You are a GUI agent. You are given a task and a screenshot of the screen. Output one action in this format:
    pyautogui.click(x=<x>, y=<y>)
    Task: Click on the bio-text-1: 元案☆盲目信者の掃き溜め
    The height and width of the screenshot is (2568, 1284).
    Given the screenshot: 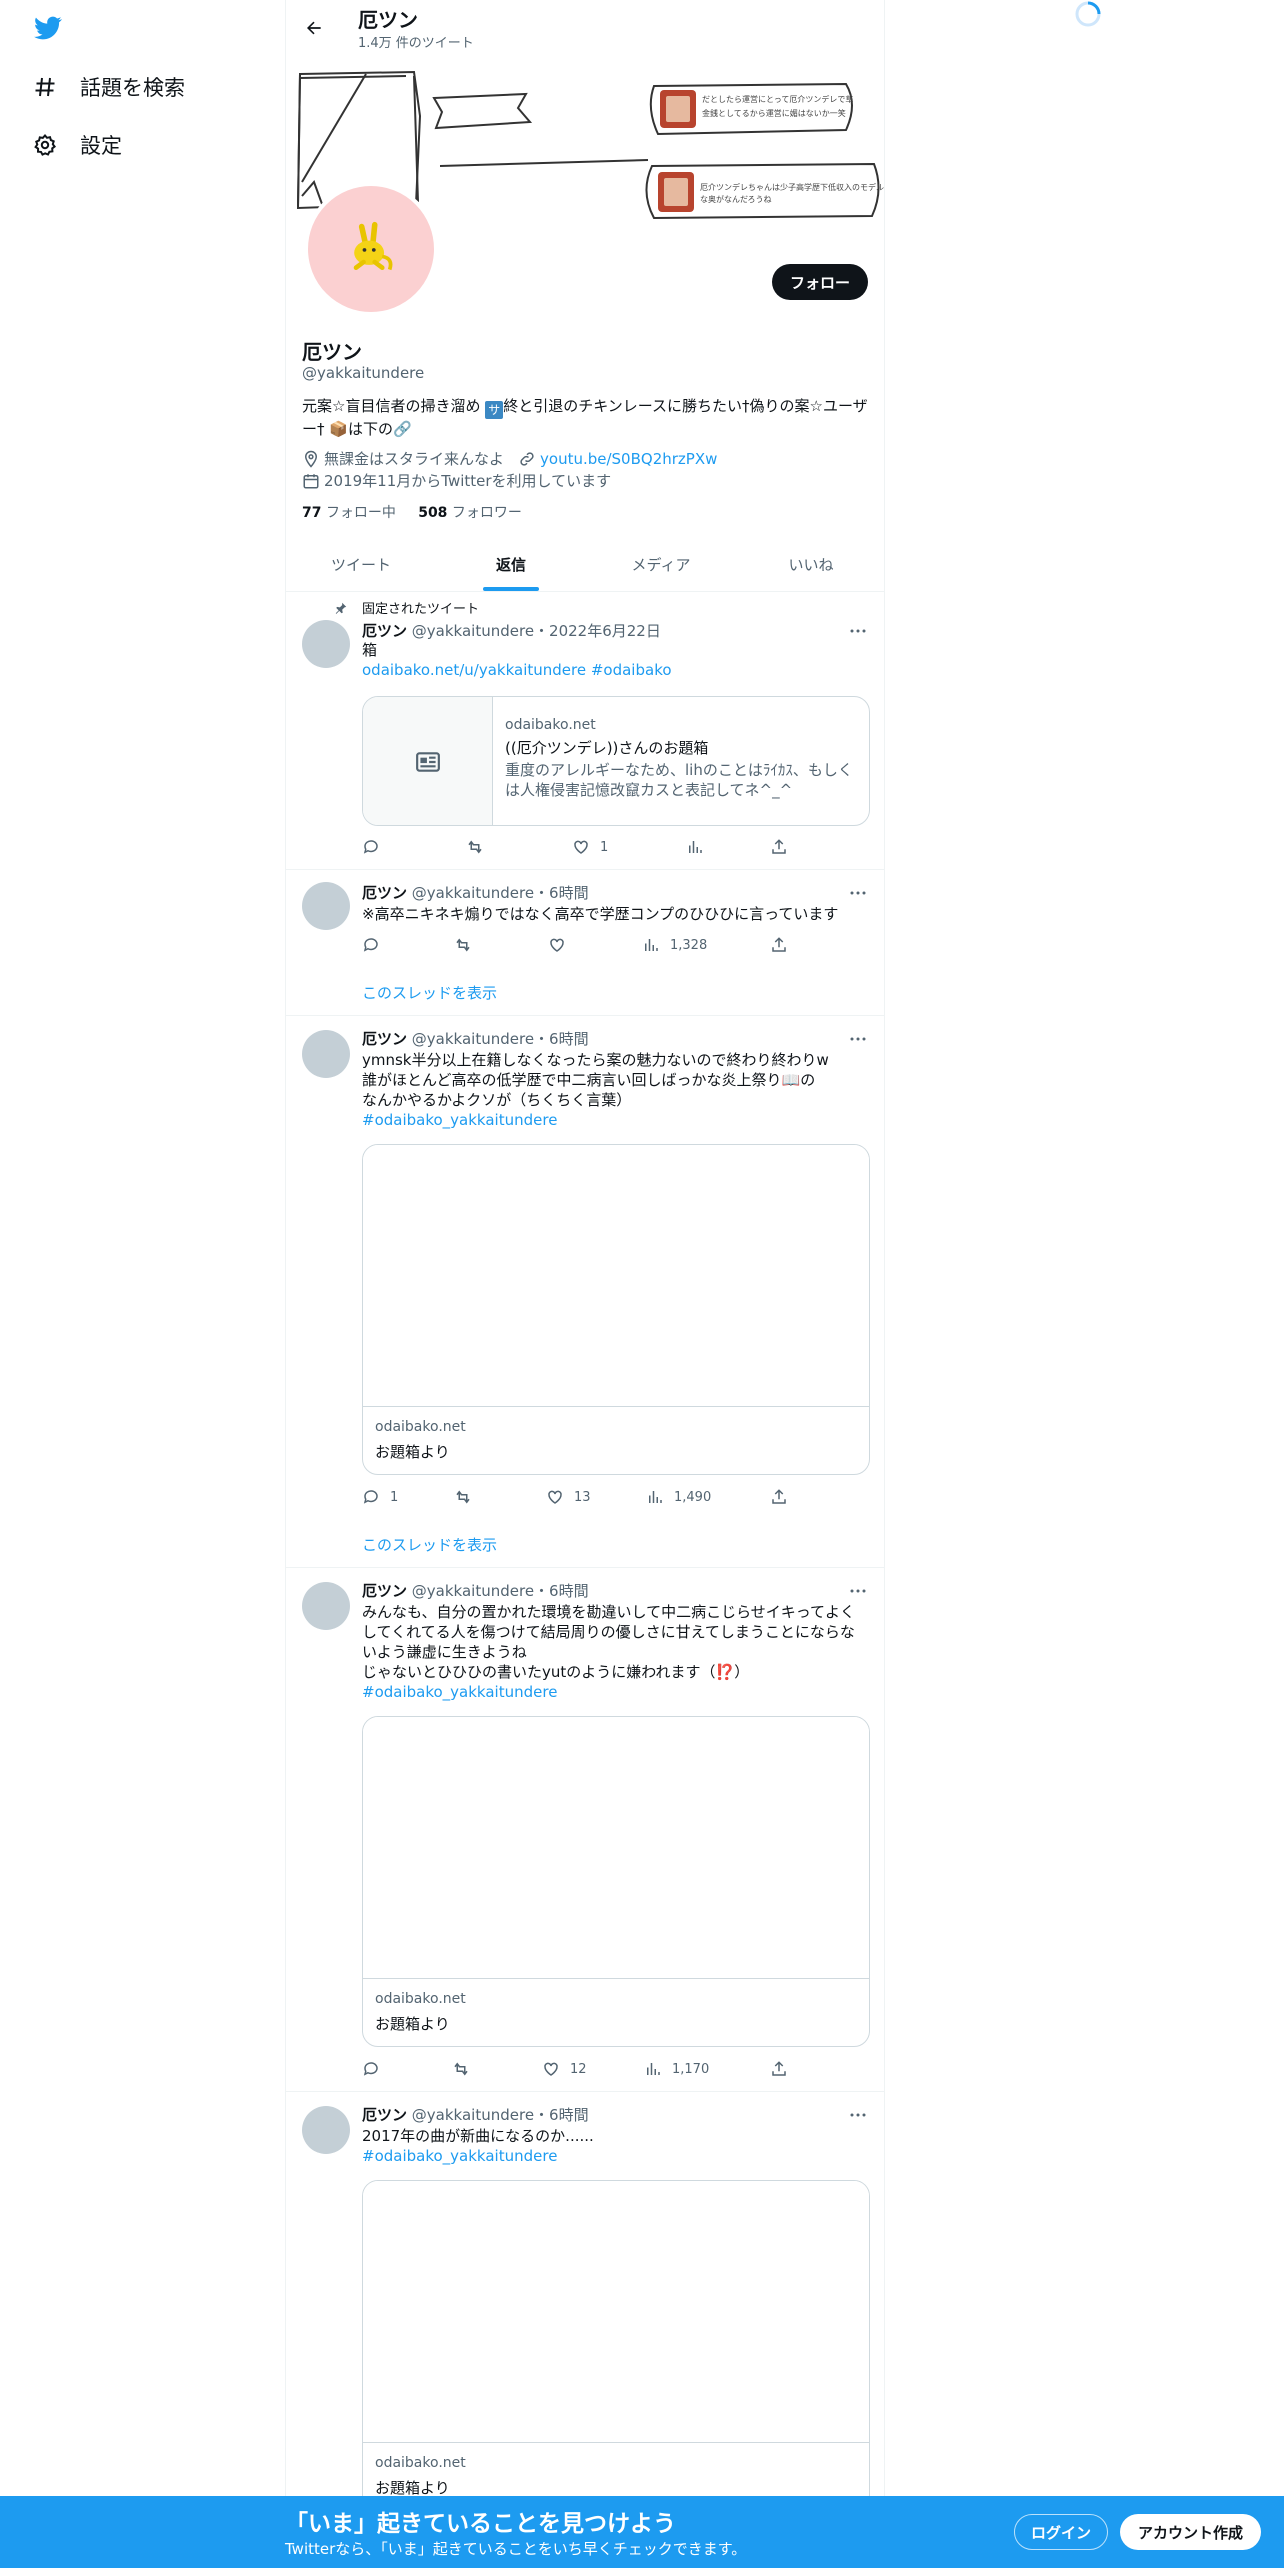 What is the action you would take?
    pyautogui.click(x=394, y=406)
    